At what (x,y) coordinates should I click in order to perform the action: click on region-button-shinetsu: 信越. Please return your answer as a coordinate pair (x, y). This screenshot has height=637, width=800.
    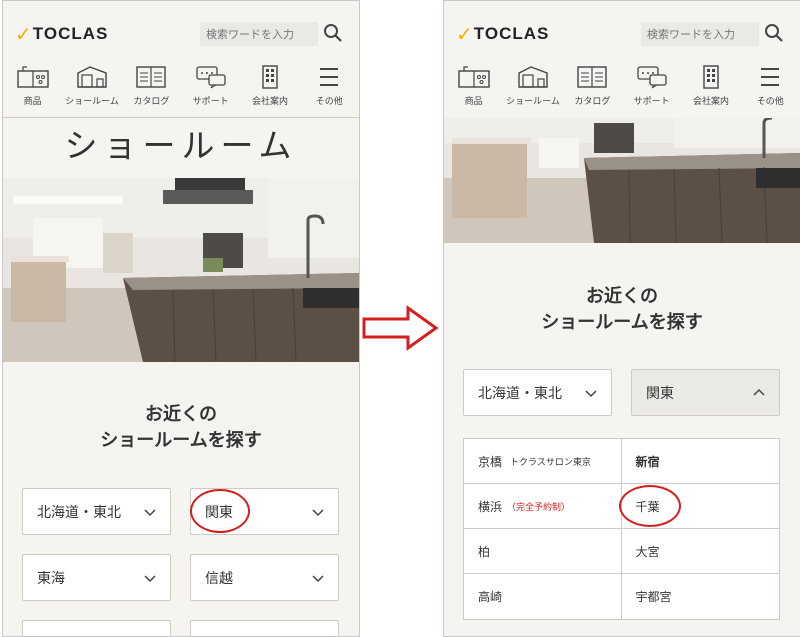
    Looking at the image, I should click on (264, 577).